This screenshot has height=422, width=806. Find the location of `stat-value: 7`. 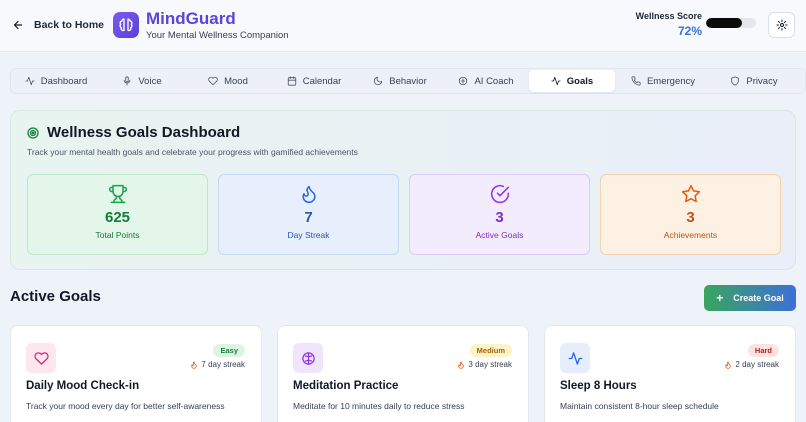

stat-value: 7 is located at coordinates (308, 217).